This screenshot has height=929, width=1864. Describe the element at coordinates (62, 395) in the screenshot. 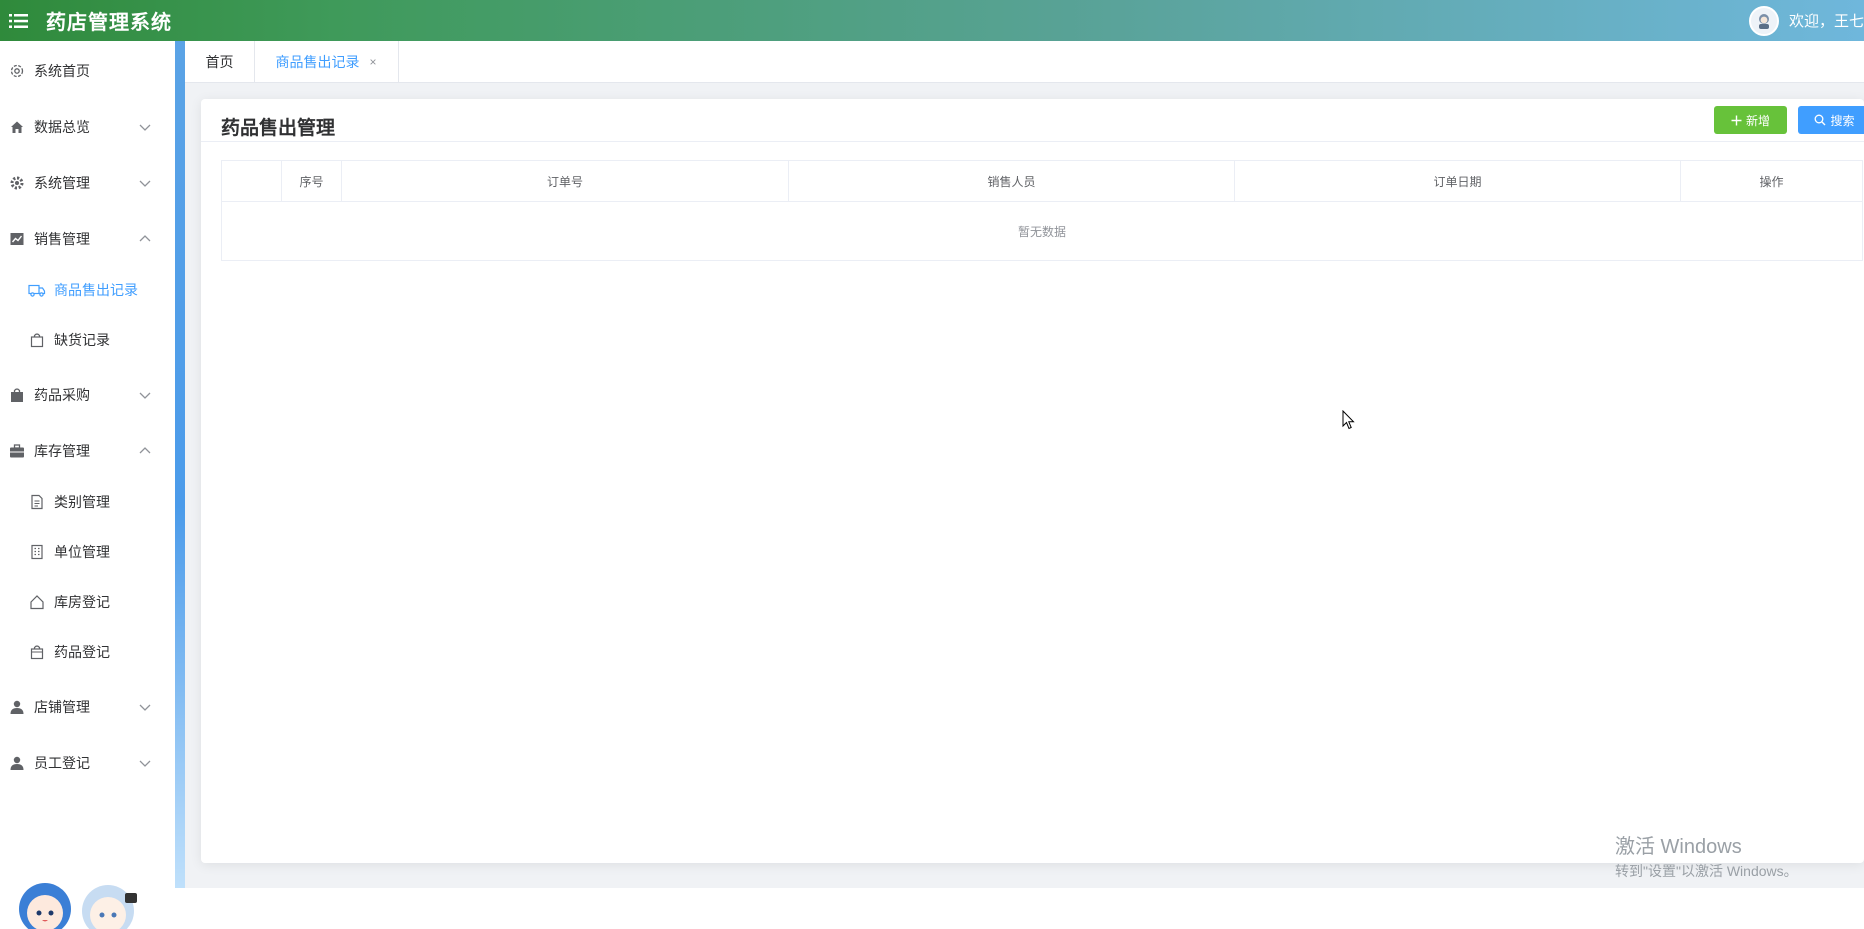

I see `sidebar-item-label: 药品采购` at that location.